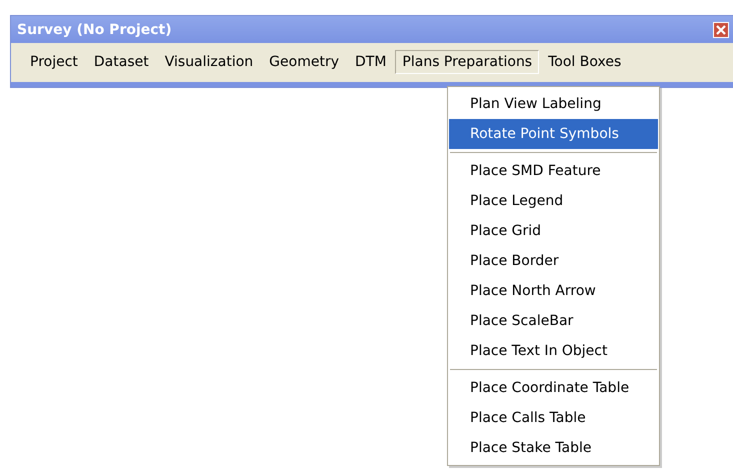  Describe the element at coordinates (553, 291) in the screenshot. I see `dropdown-item: Place North Arrow` at that location.